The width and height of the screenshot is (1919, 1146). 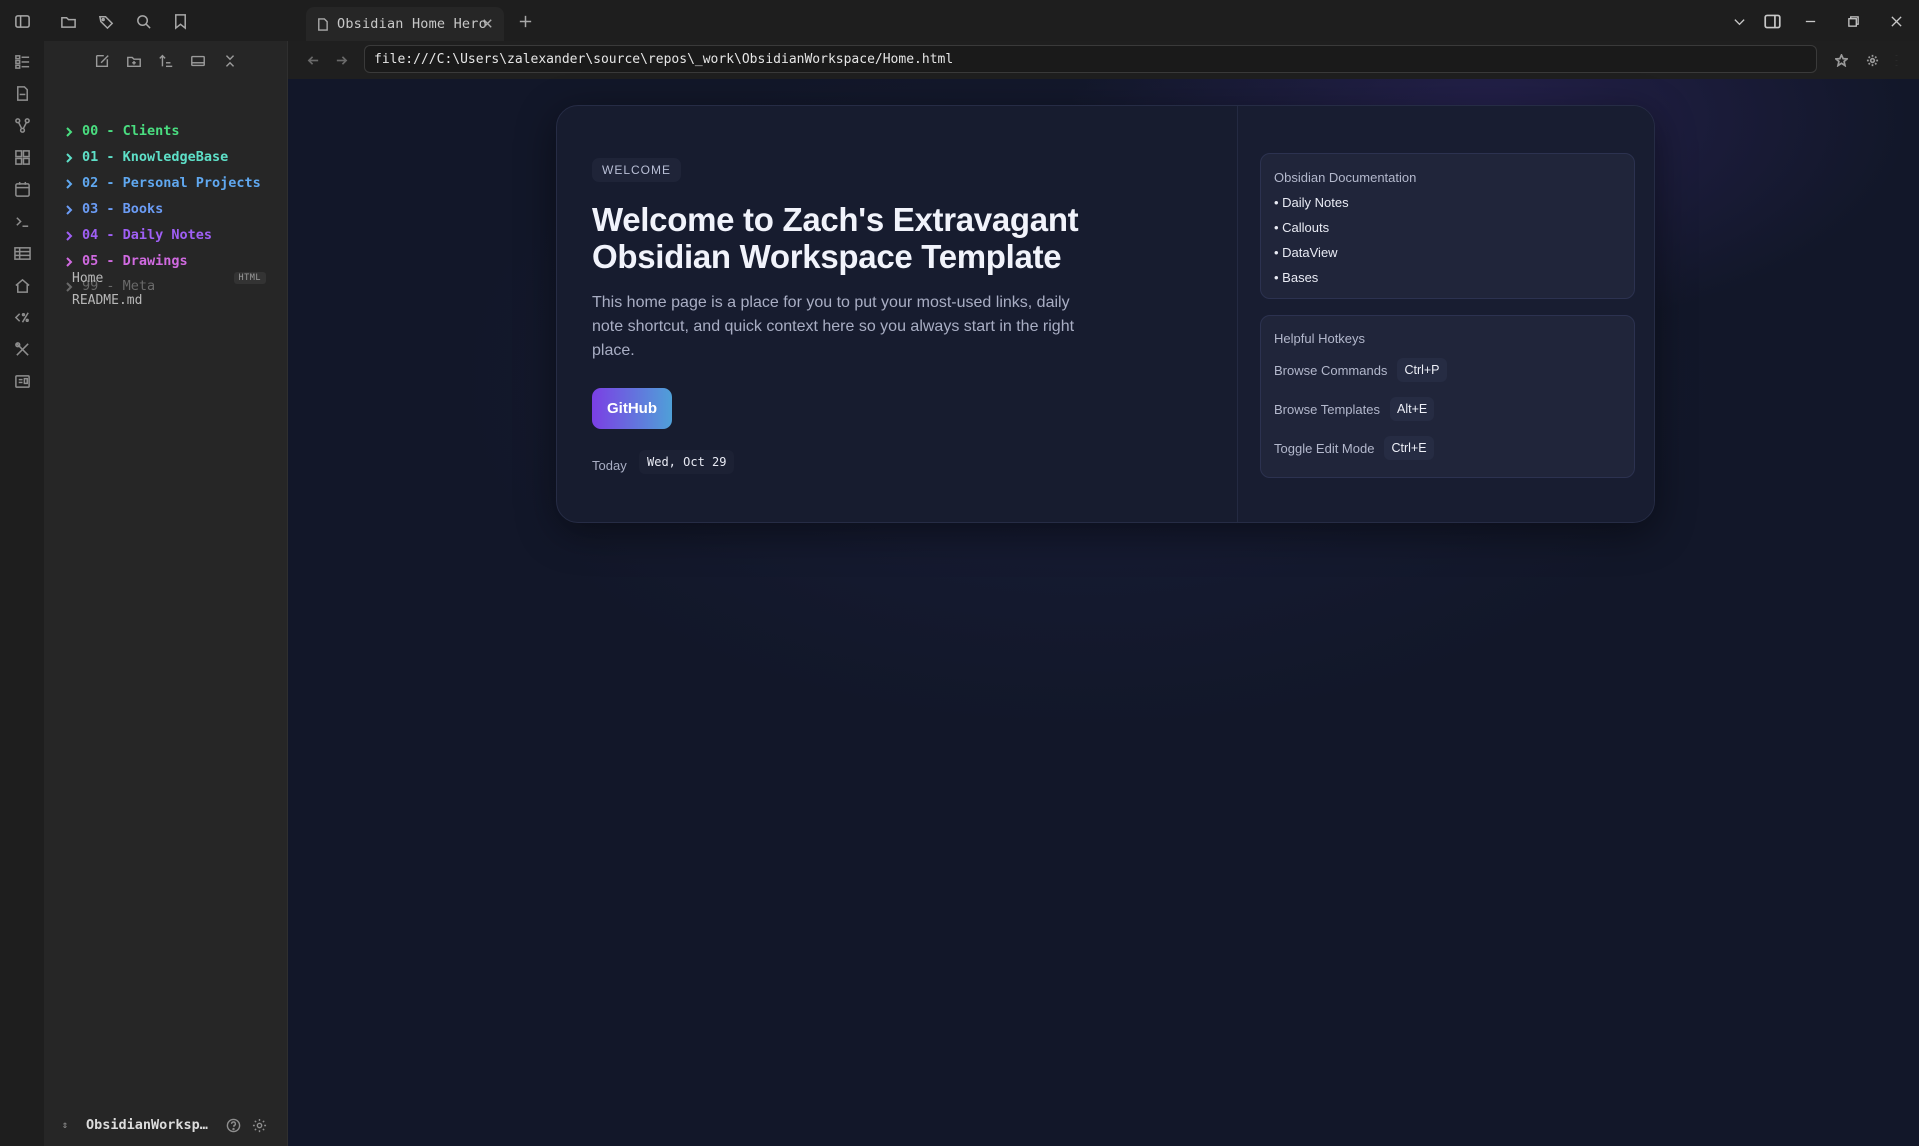 I want to click on folder-item: 04 - Daily Notes, so click(x=138, y=235).